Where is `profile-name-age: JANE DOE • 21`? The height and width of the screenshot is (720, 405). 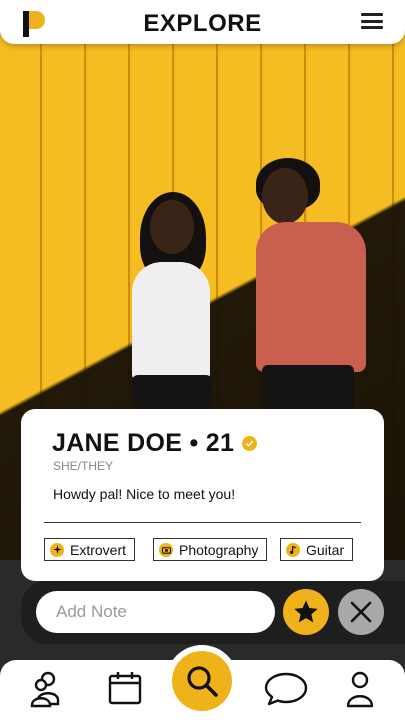
profile-name-age: JANE DOE • 21 is located at coordinates (143, 443).